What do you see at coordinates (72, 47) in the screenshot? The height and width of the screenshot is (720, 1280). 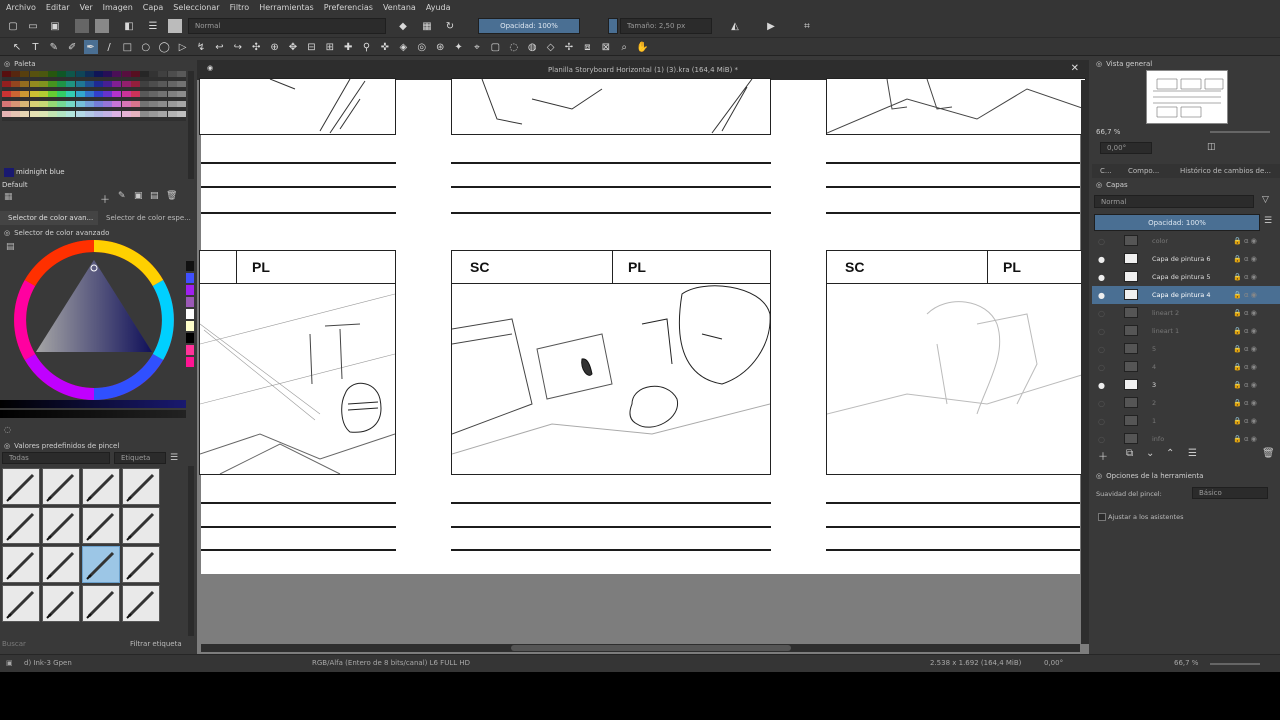 I see `tool-icon-3: ✐` at bounding box center [72, 47].